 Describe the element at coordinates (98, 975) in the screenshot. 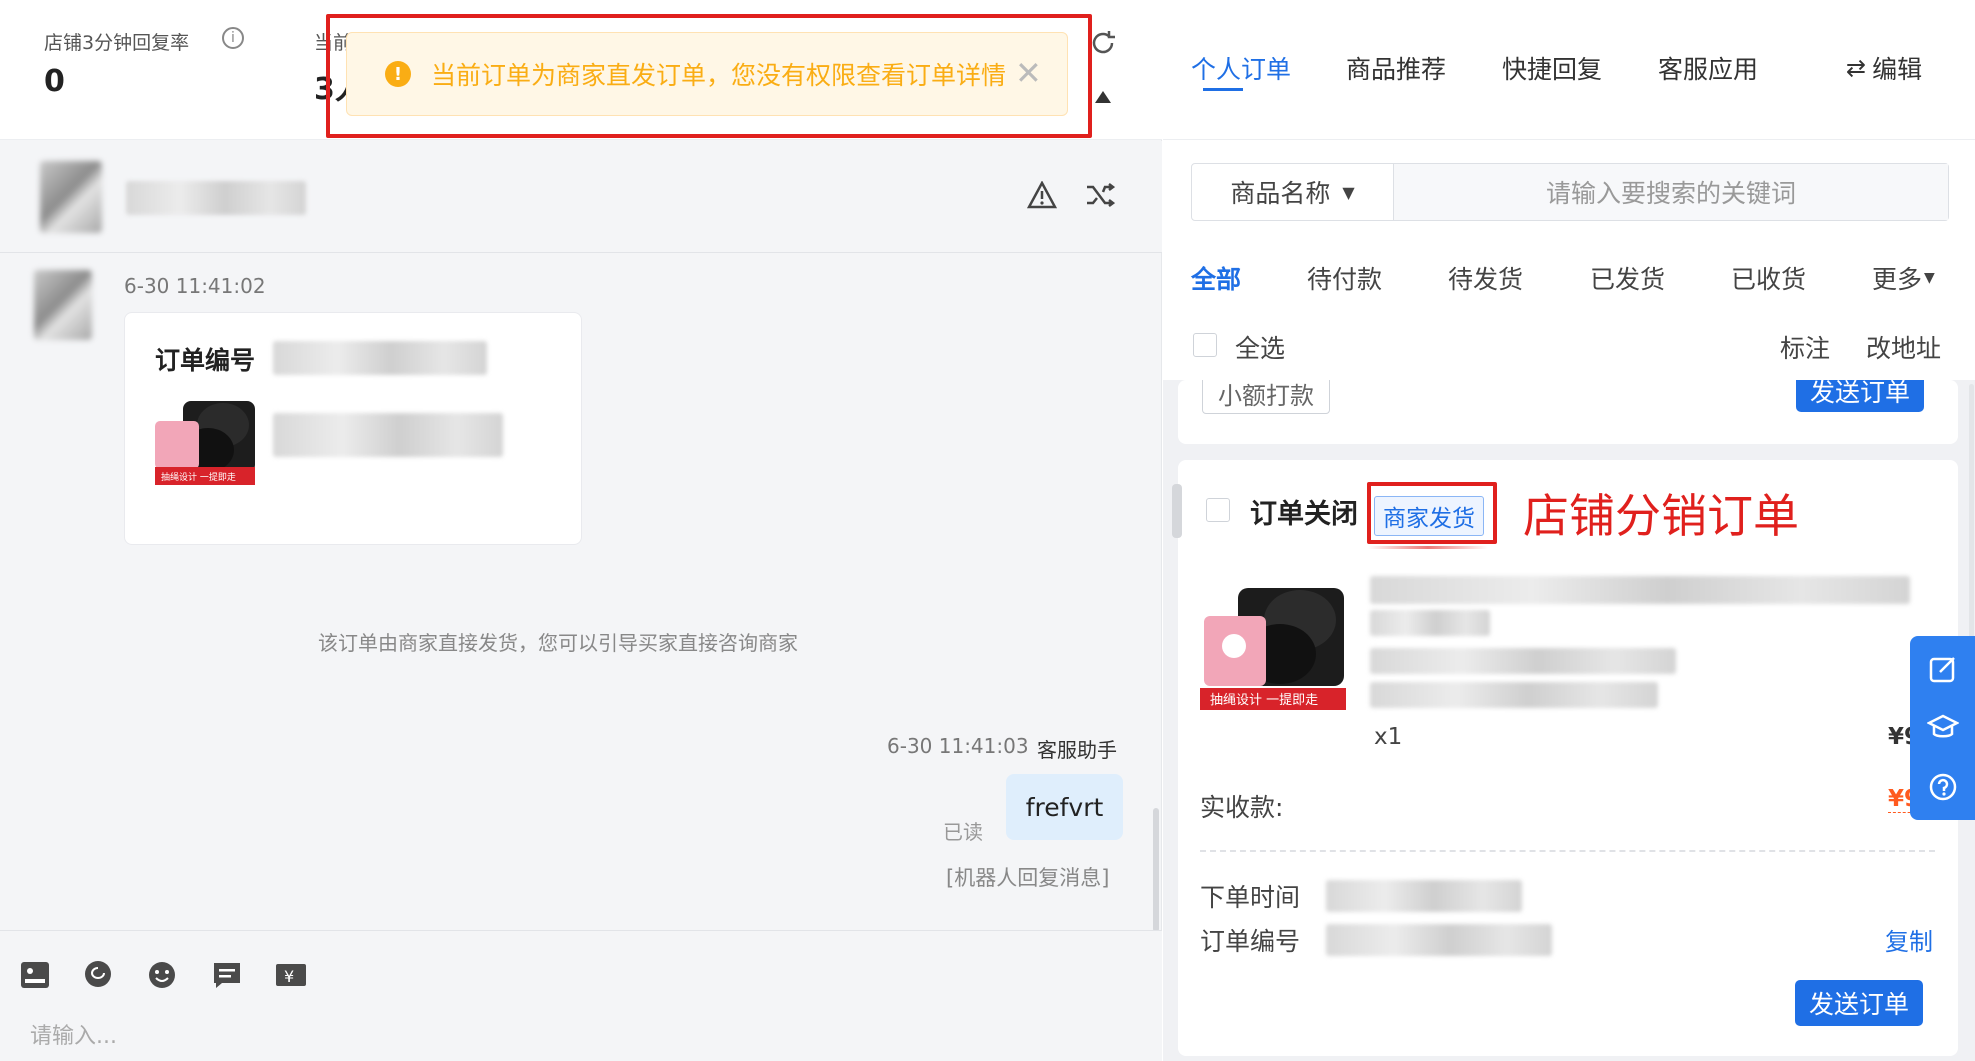

I see `message-bubble-icon` at that location.